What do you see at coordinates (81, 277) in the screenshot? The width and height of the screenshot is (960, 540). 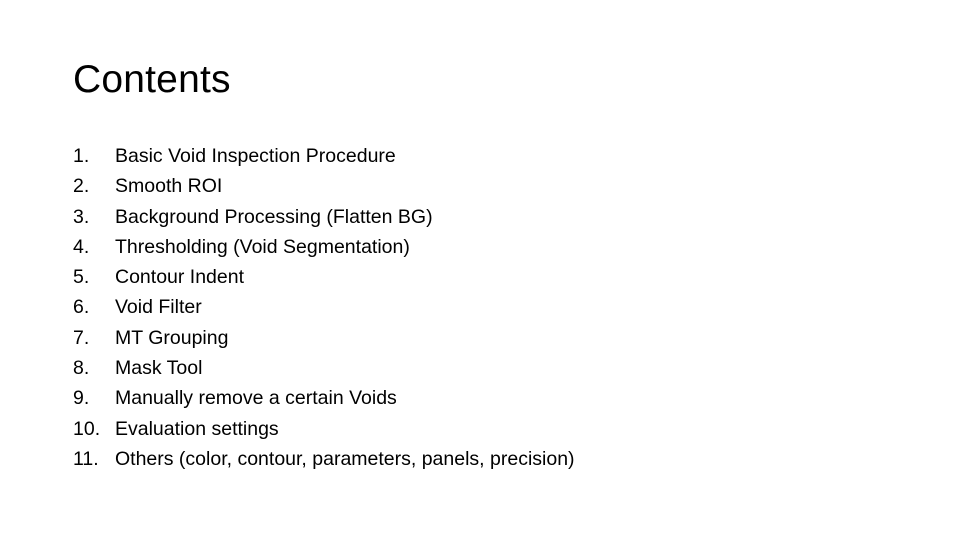 I see `item-number: 5.` at bounding box center [81, 277].